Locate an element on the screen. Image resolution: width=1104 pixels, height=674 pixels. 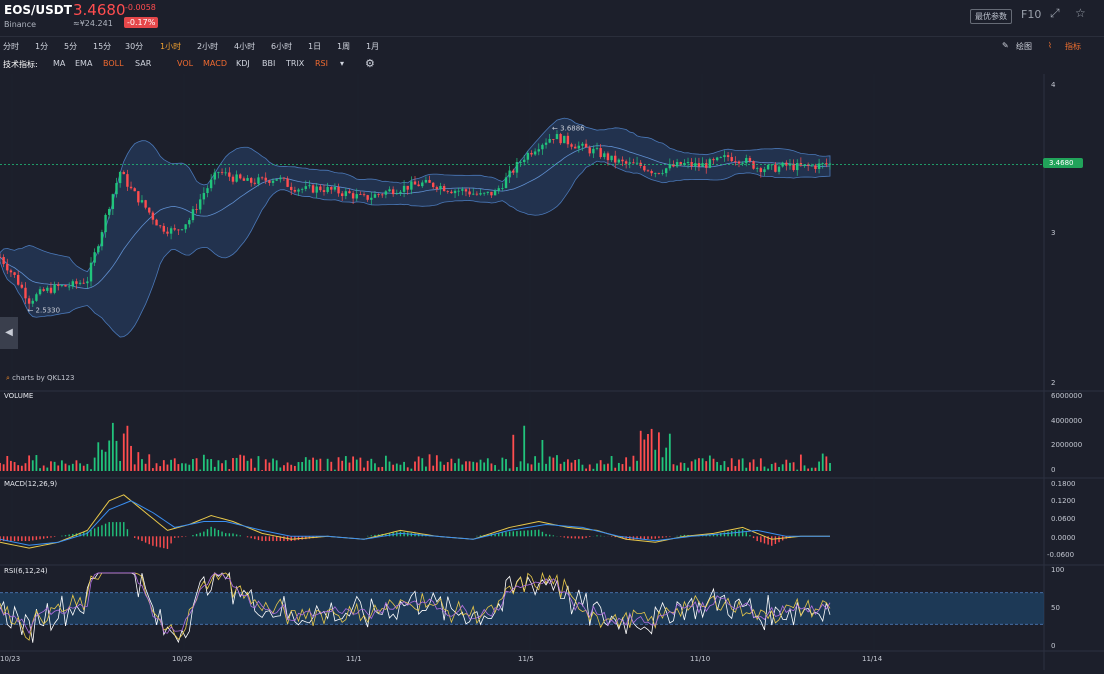
indicator-ema: EMA is located at coordinates (83, 63).